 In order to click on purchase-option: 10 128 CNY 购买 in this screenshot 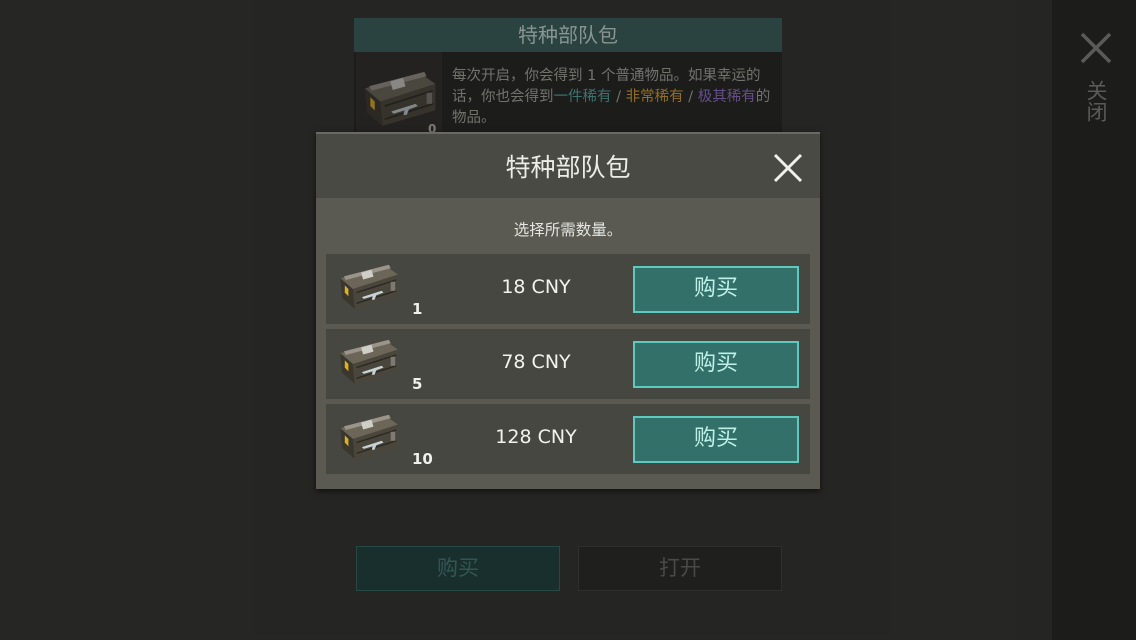, I will do `click(568, 439)`.